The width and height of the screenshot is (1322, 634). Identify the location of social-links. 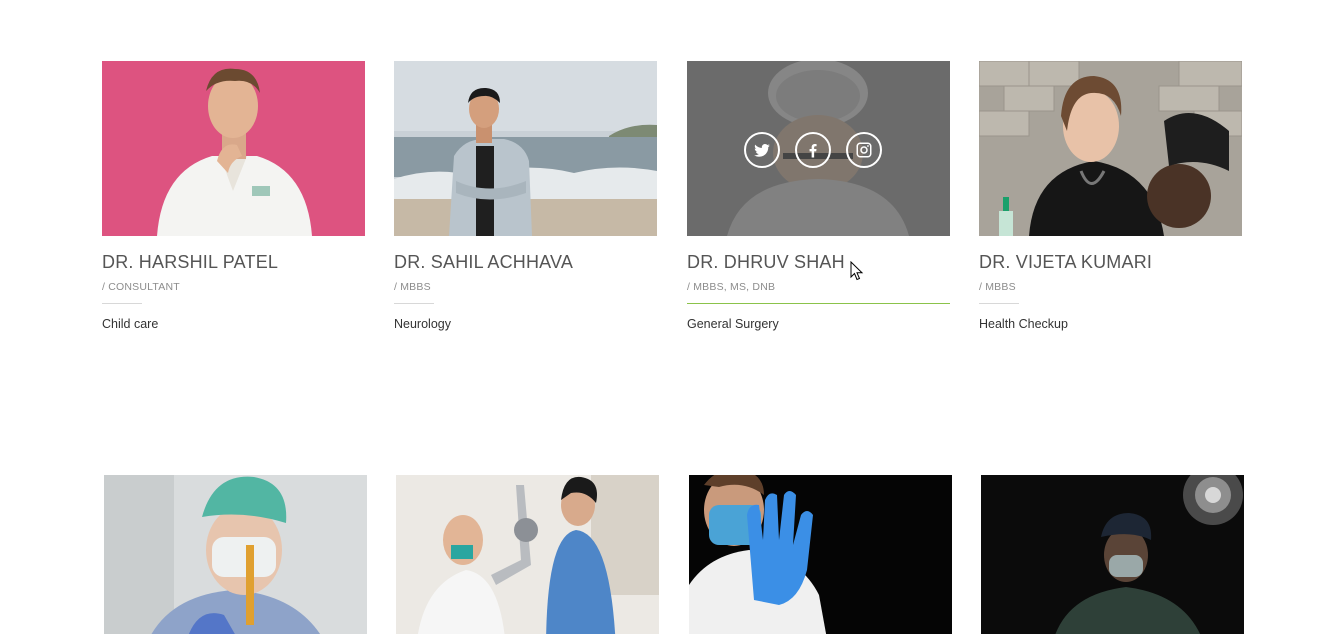
(813, 150).